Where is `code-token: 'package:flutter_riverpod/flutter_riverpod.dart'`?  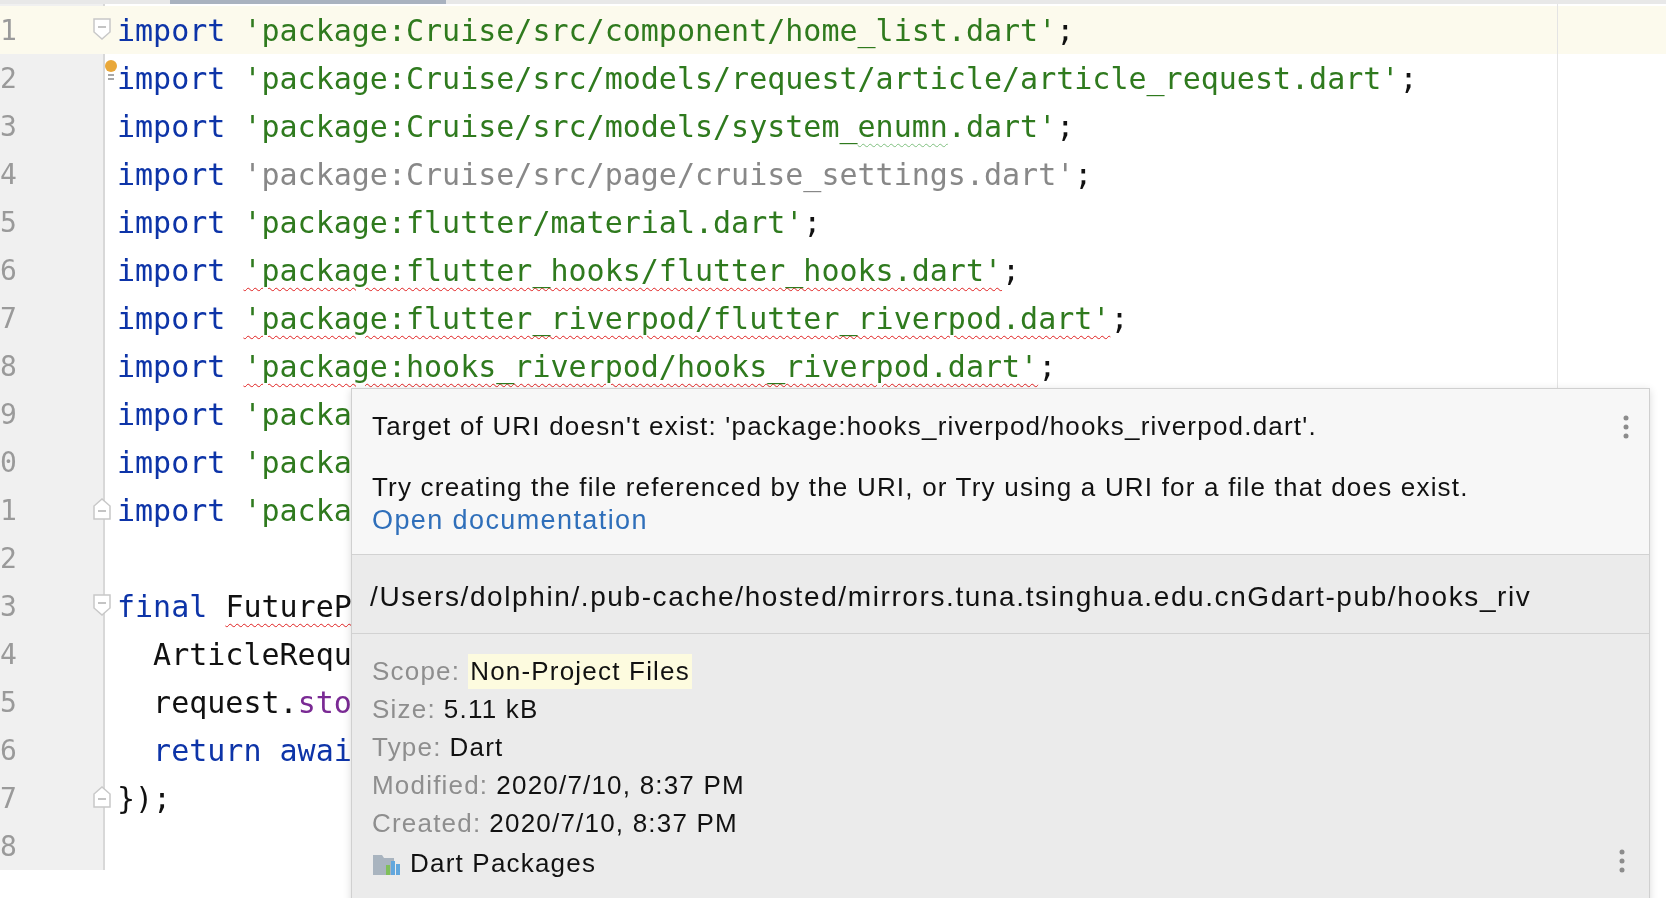 code-token: 'package:flutter_riverpod/flutter_riverpod.dart' is located at coordinates (677, 318).